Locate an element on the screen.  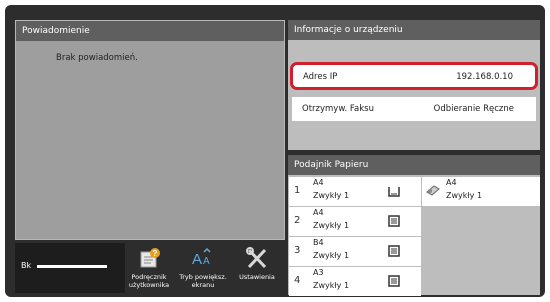
magnify-mode-label-1: Tryb powiększ. is located at coordinates (203, 277).